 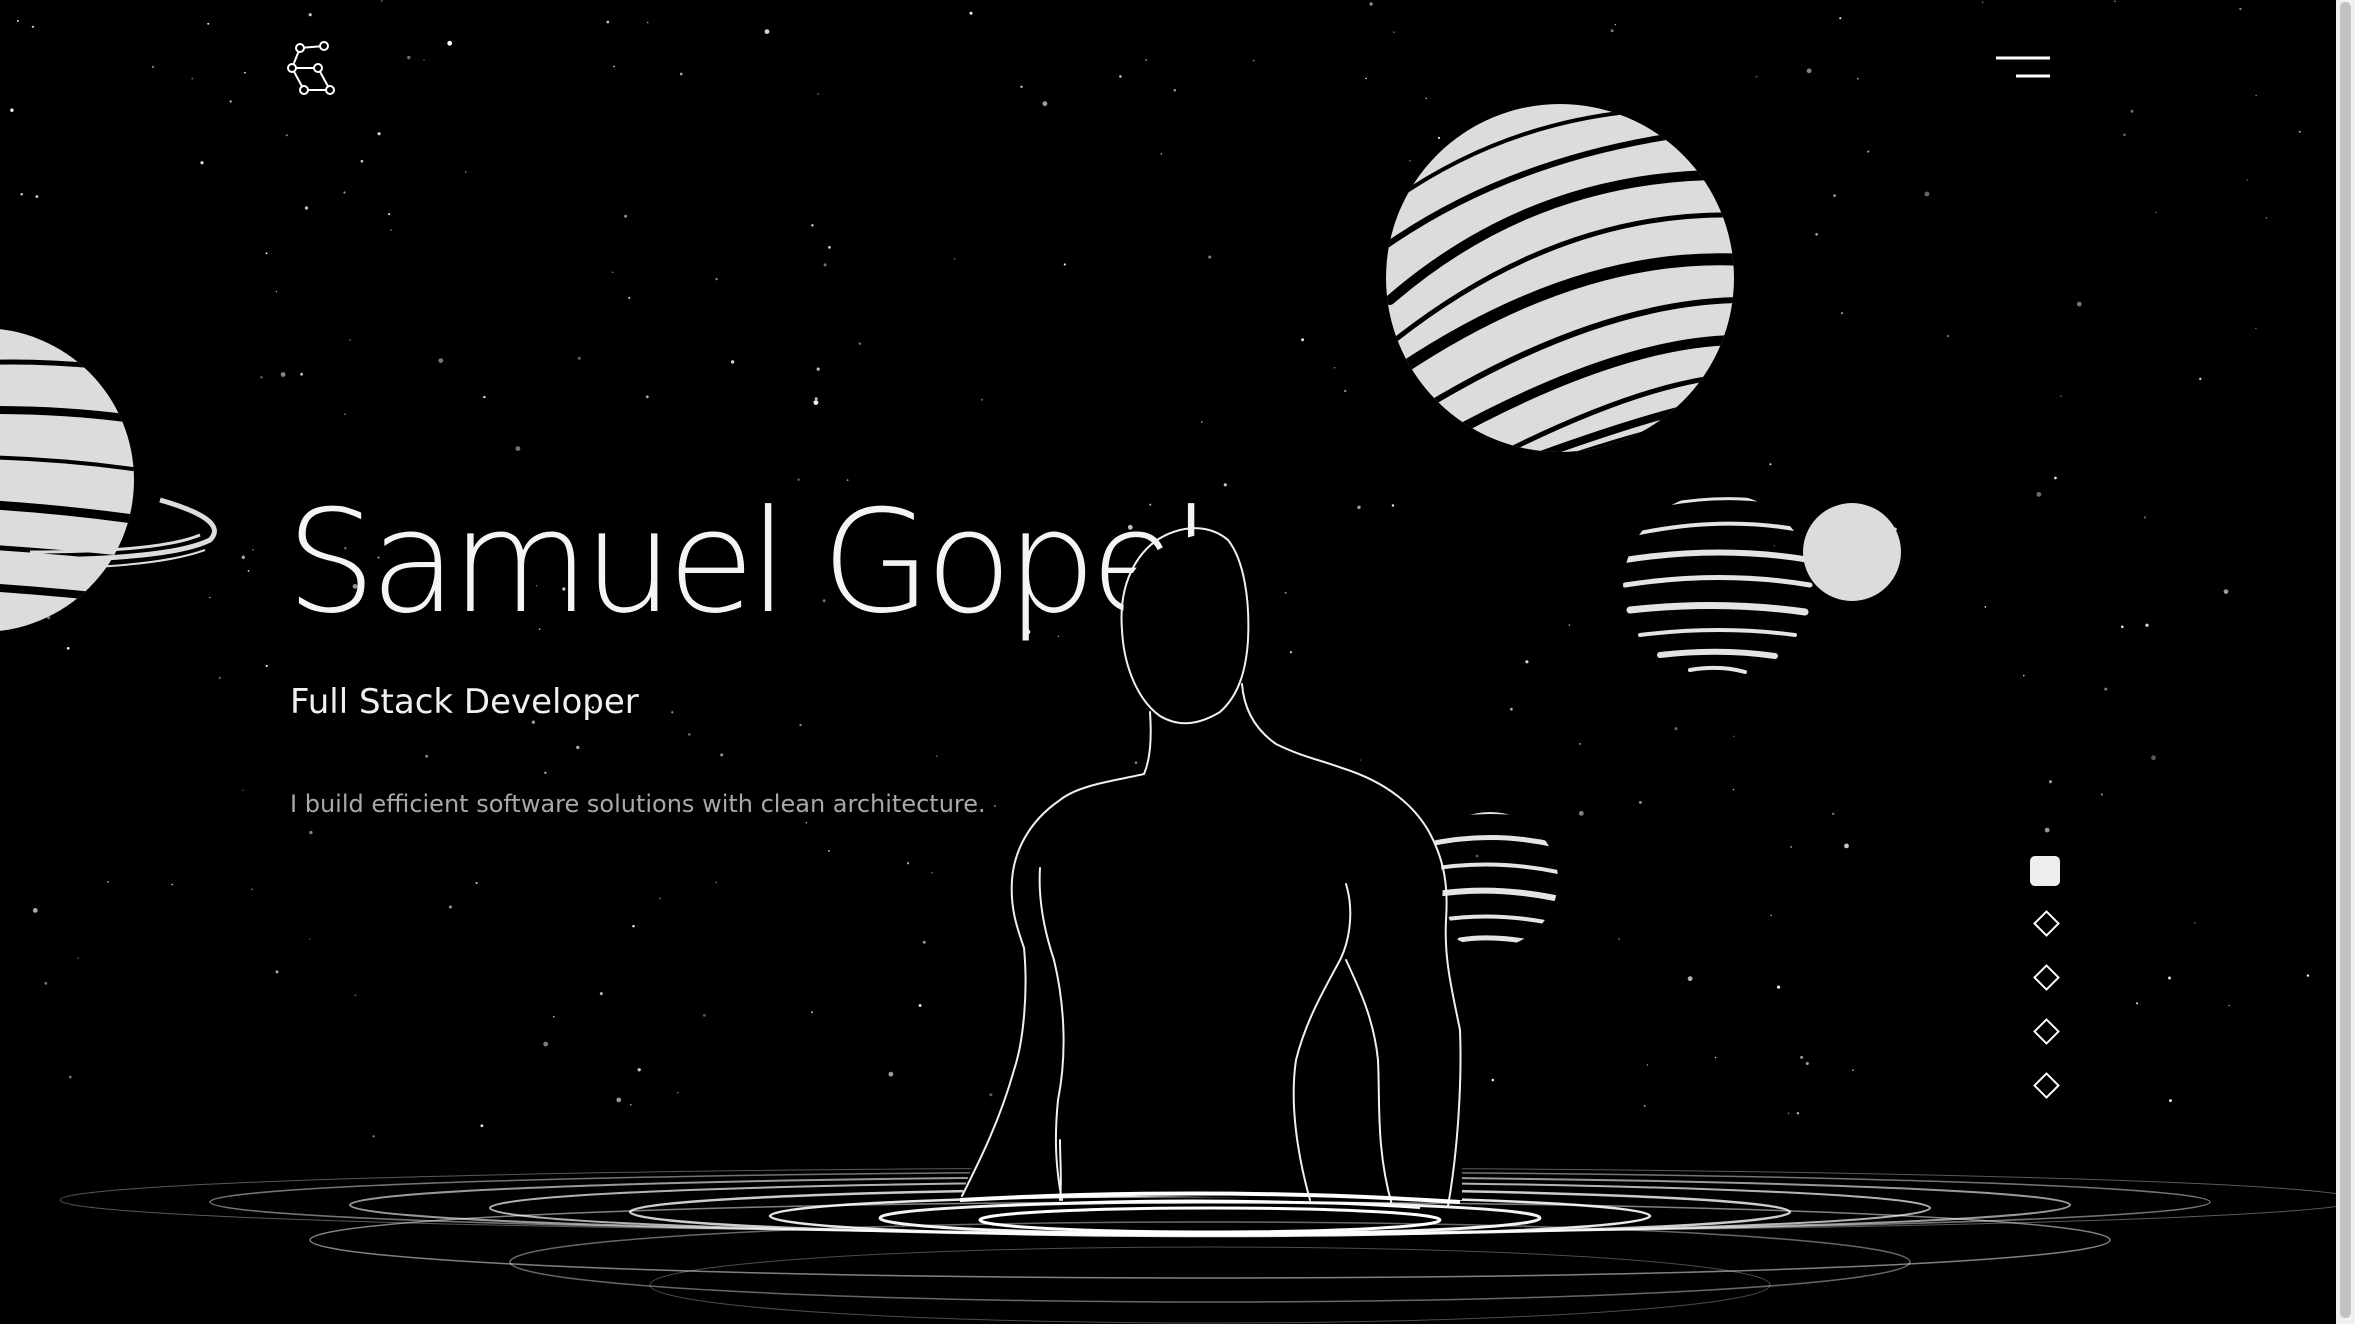 I want to click on scrollbar-thumb, so click(x=2345, y=660).